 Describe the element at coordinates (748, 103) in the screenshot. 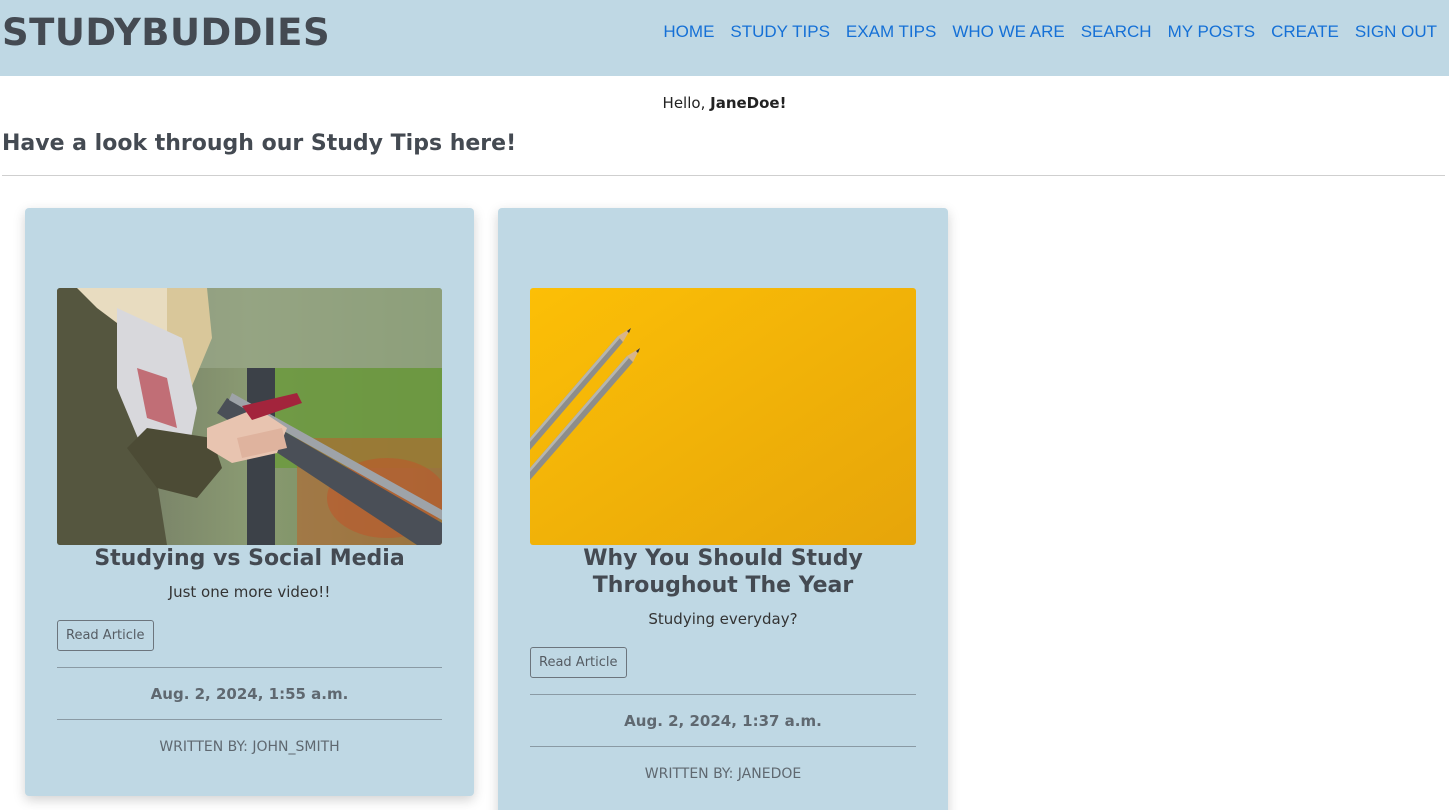

I see `greeting-username: JaneDoe!` at that location.